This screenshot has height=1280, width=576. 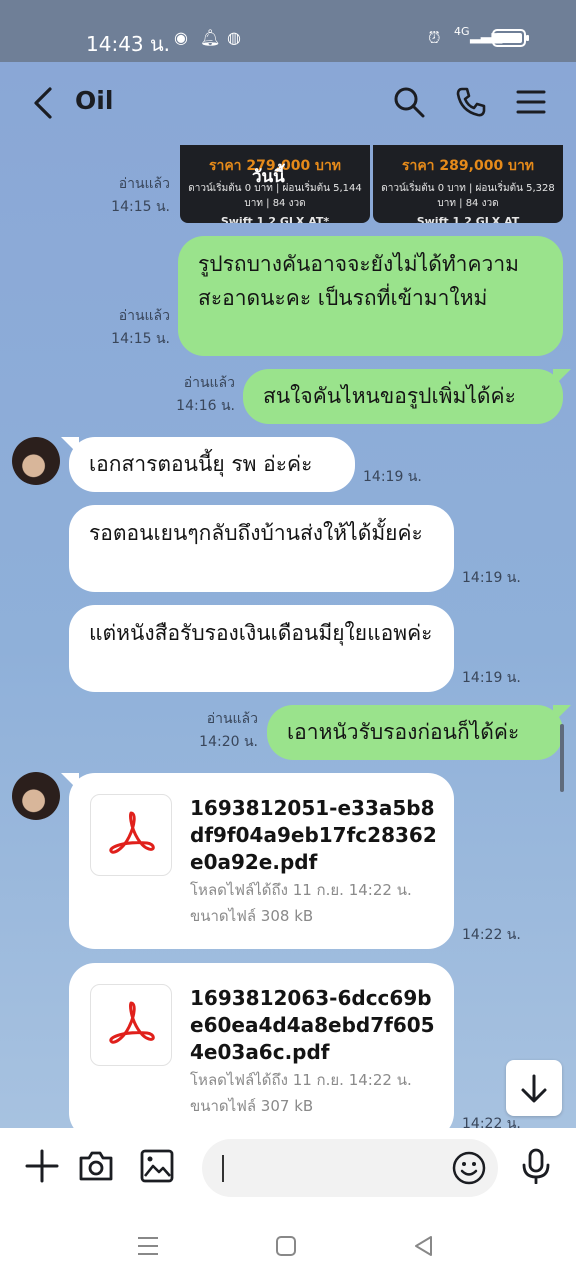 I want to click on received-message-bubble: รอตอนเยนๆกลับถึงบ้านส่งให้ได้มั้ยค่ะ, so click(x=261, y=548).